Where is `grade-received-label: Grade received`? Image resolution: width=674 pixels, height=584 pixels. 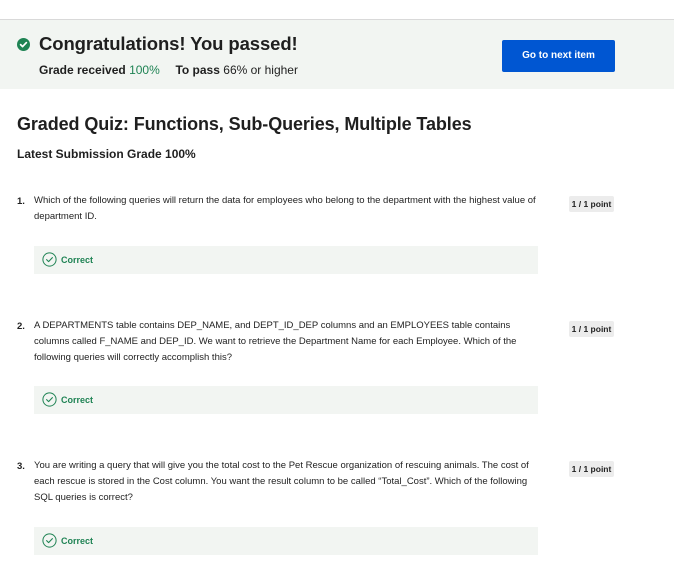
grade-received-label: Grade received is located at coordinates (82, 70).